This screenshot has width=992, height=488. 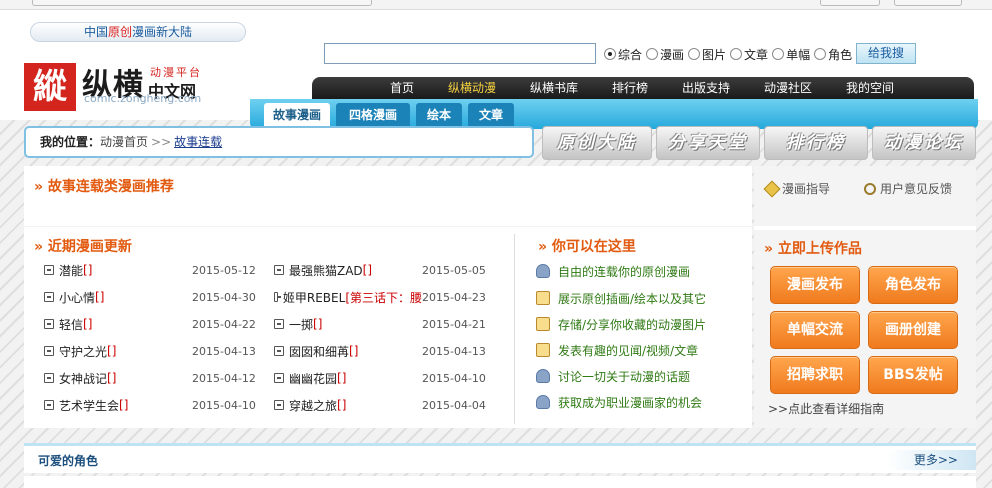 I want to click on update-item: 囡囡和细苒[], so click(x=316, y=351).